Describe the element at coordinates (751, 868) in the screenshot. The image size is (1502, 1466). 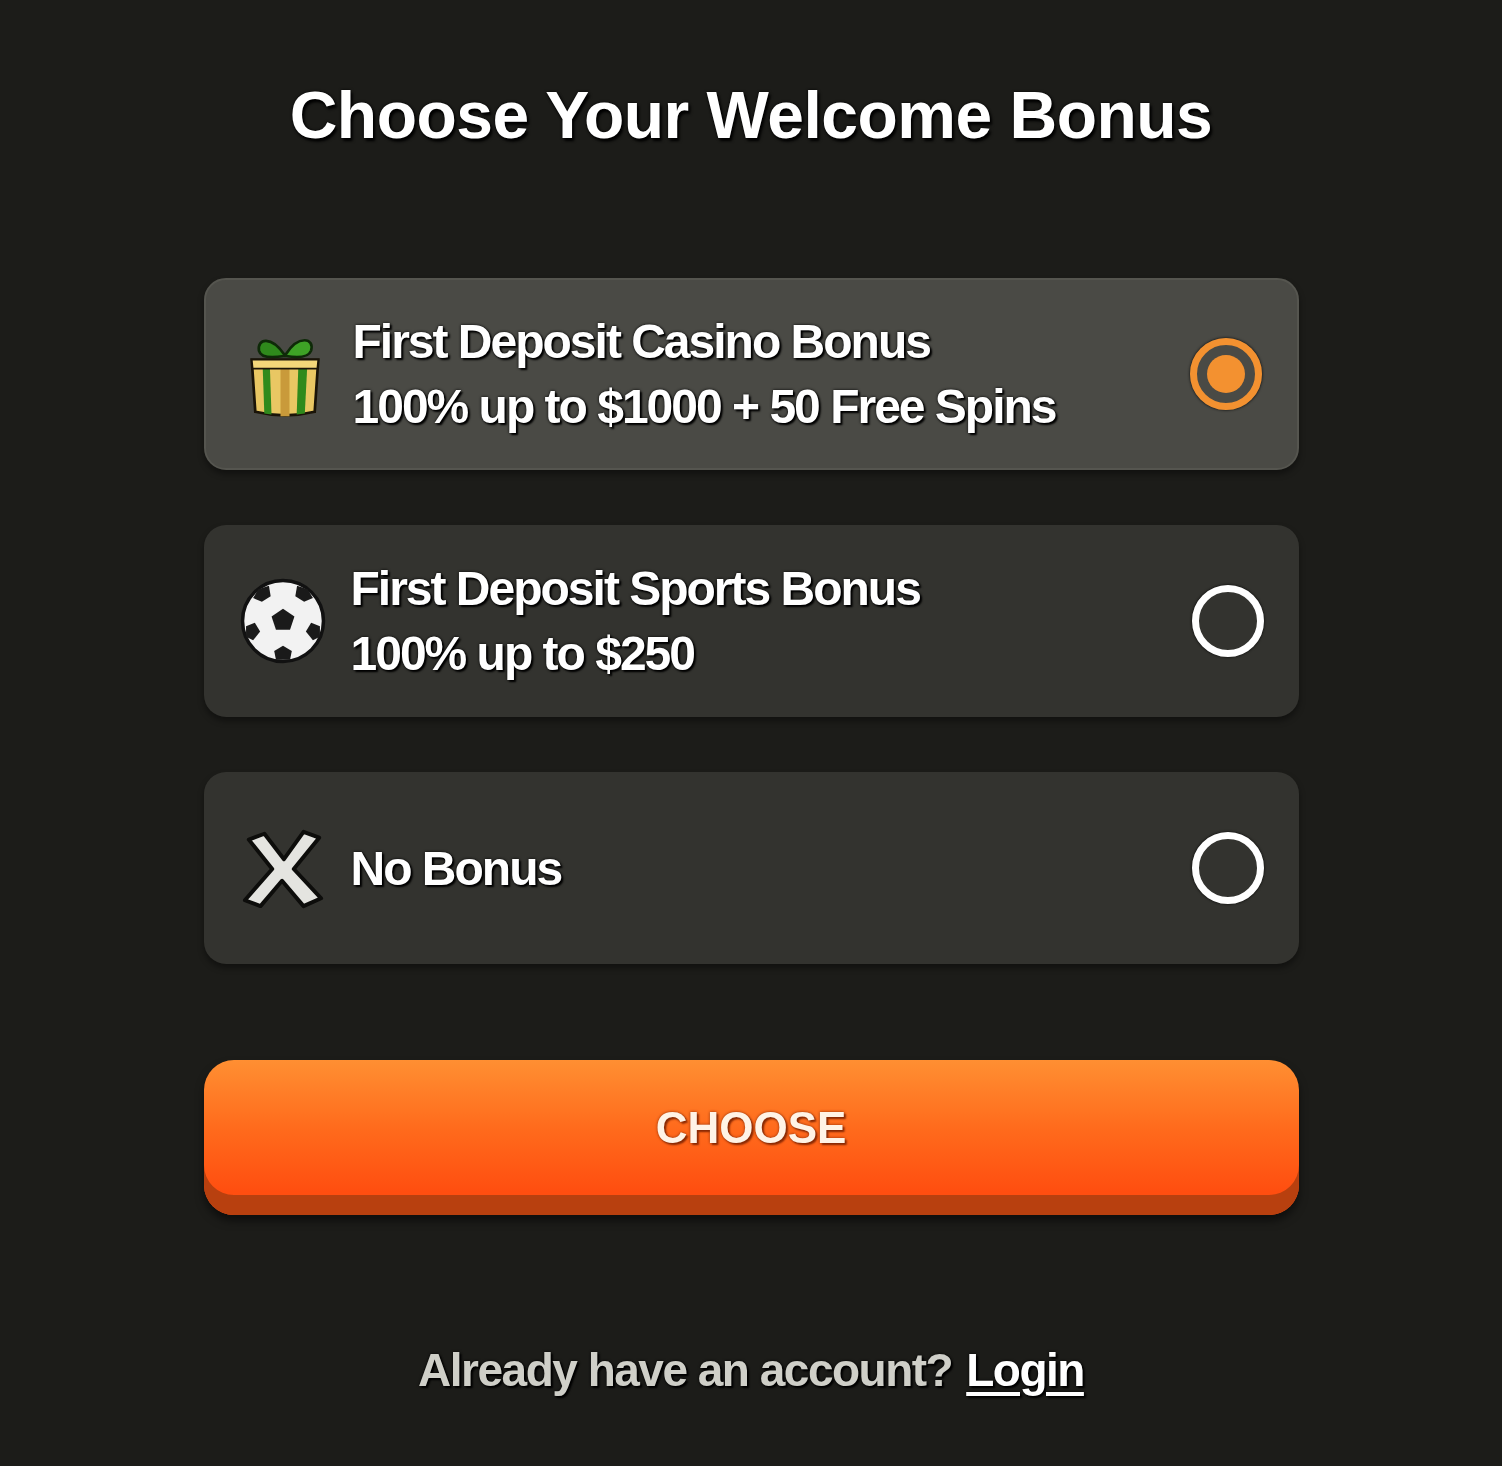
I see `bonus-option: No Bonus` at that location.